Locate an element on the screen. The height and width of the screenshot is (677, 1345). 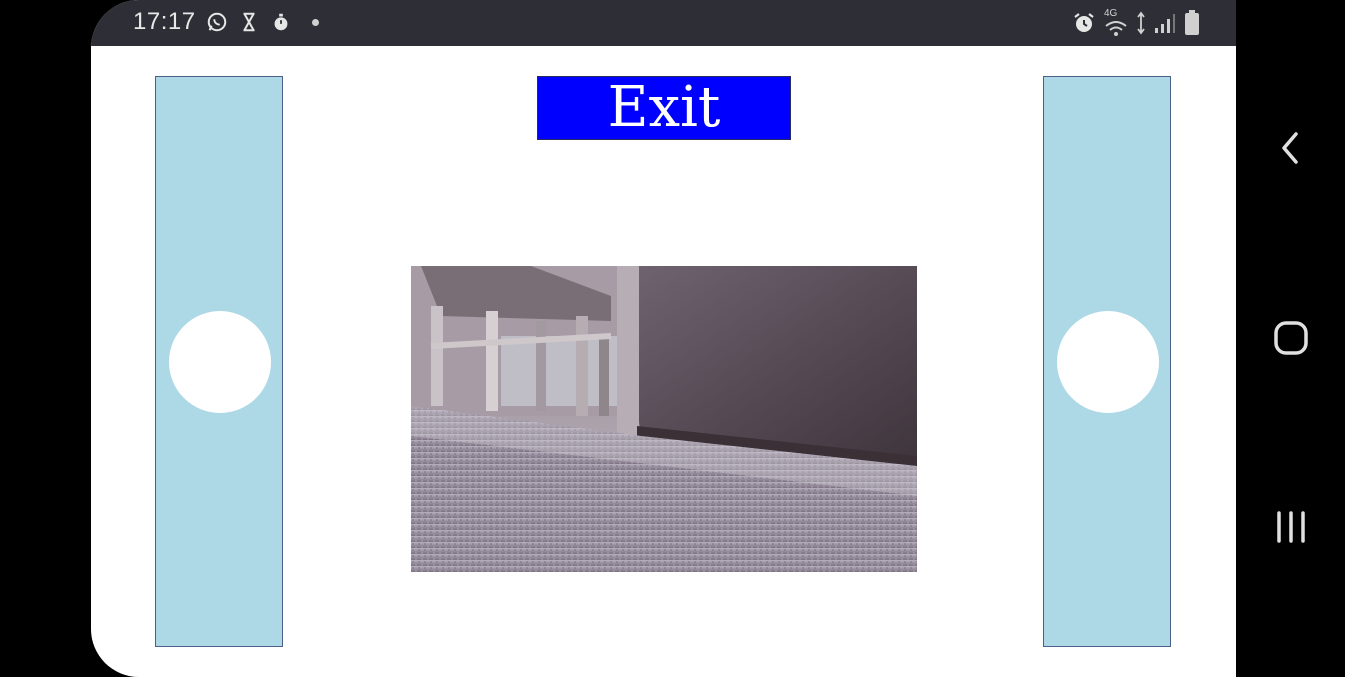
right-slider-knob is located at coordinates (1108, 362).